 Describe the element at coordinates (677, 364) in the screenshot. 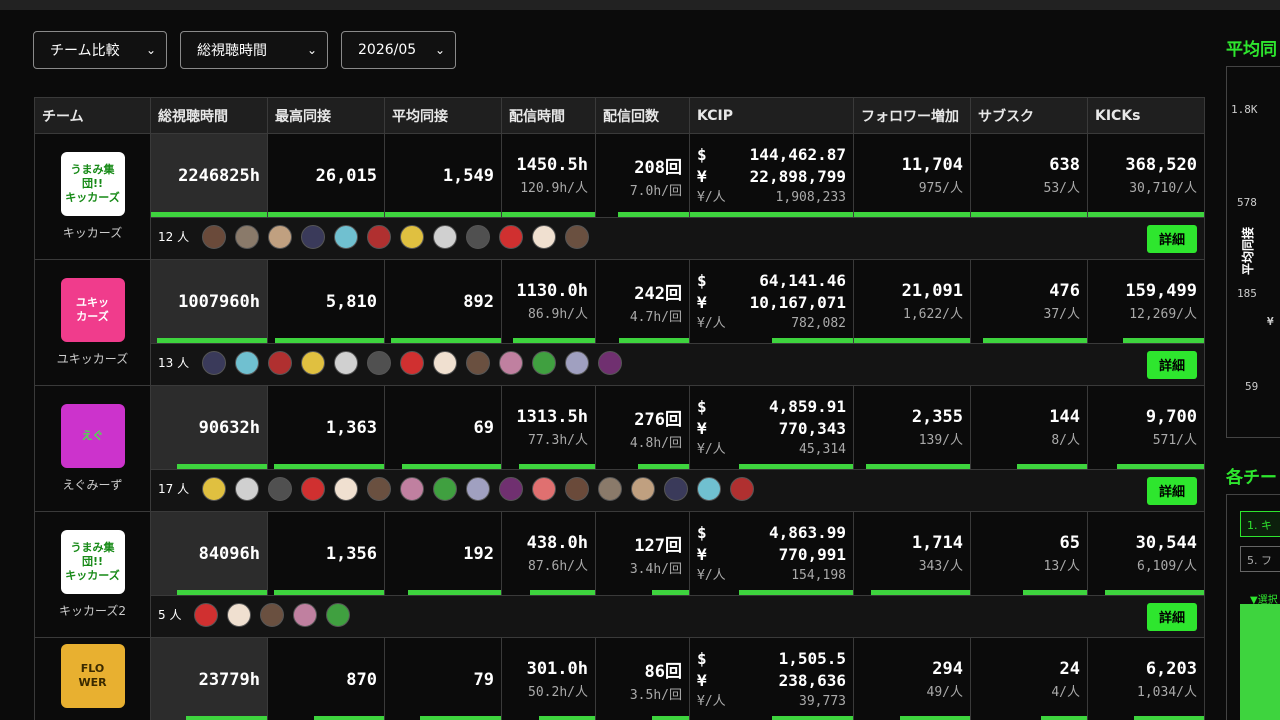

I see `members-cell: 詳細 13 人` at that location.